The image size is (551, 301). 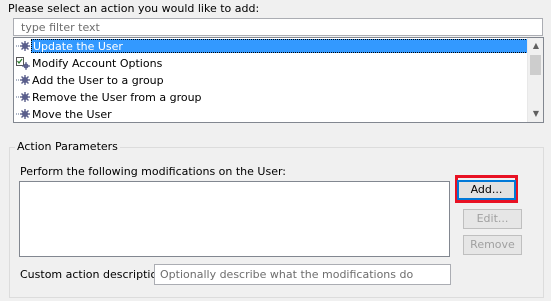 I want to click on filter-input, so click(x=278, y=27).